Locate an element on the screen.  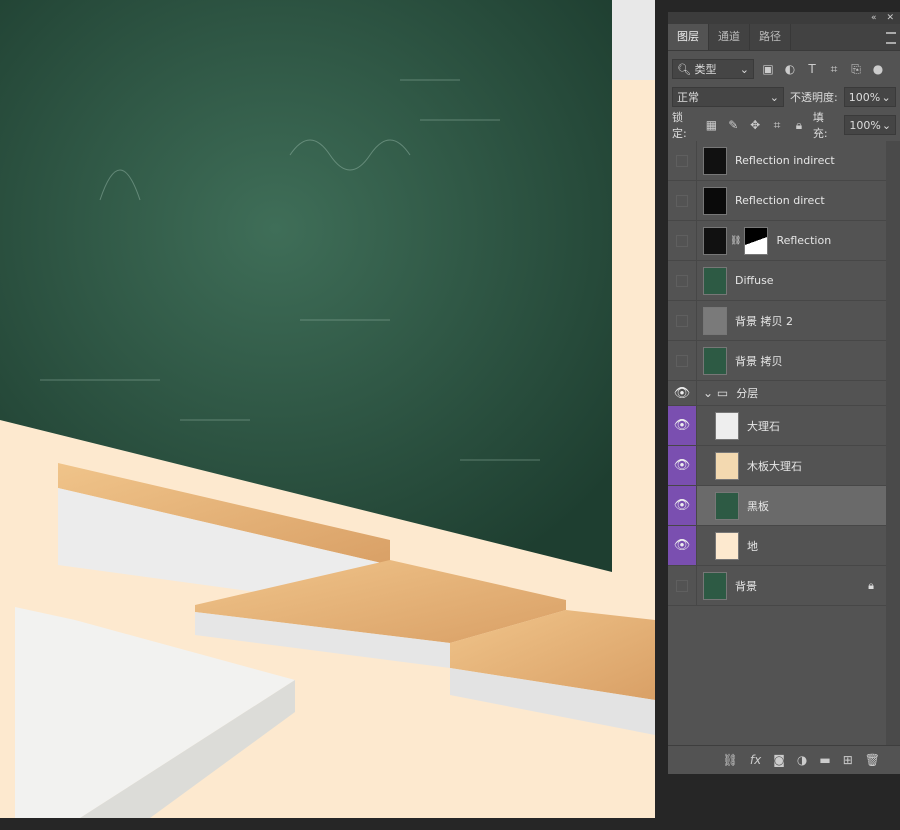
layer-row: 👁︎ 大理石 is located at coordinates (777, 426).